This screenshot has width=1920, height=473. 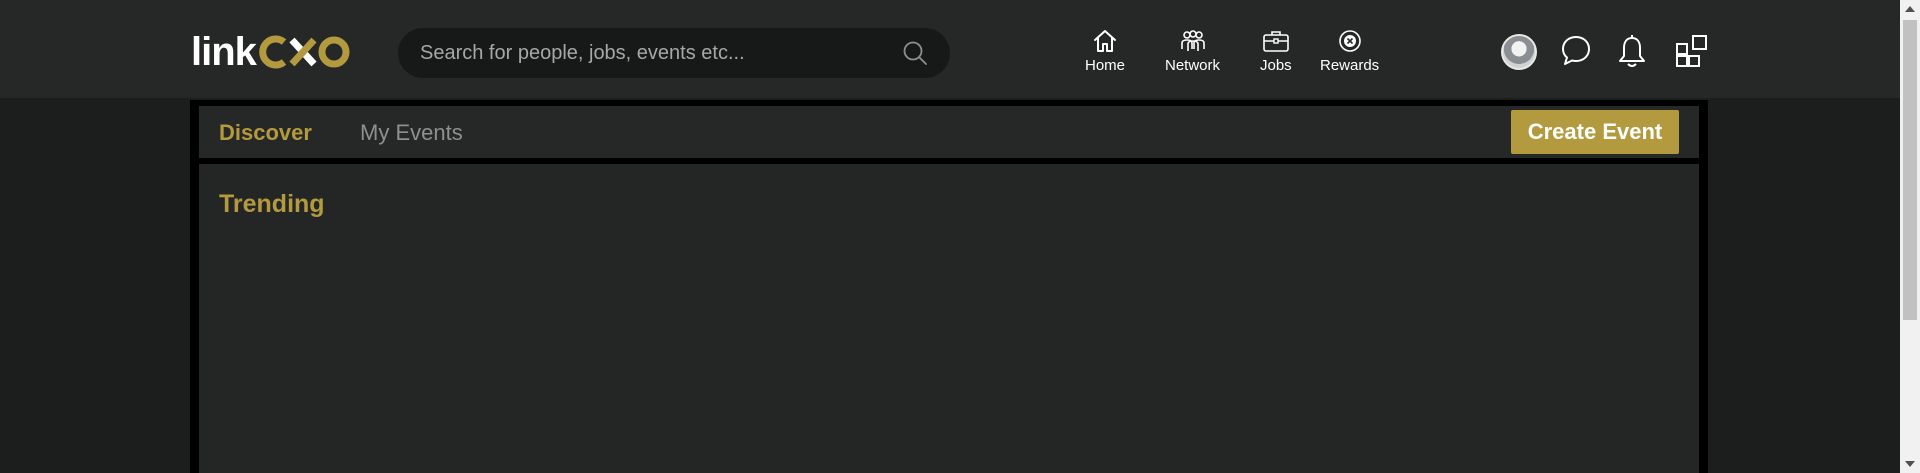 What do you see at coordinates (1576, 53) in the screenshot?
I see `chat-icon` at bounding box center [1576, 53].